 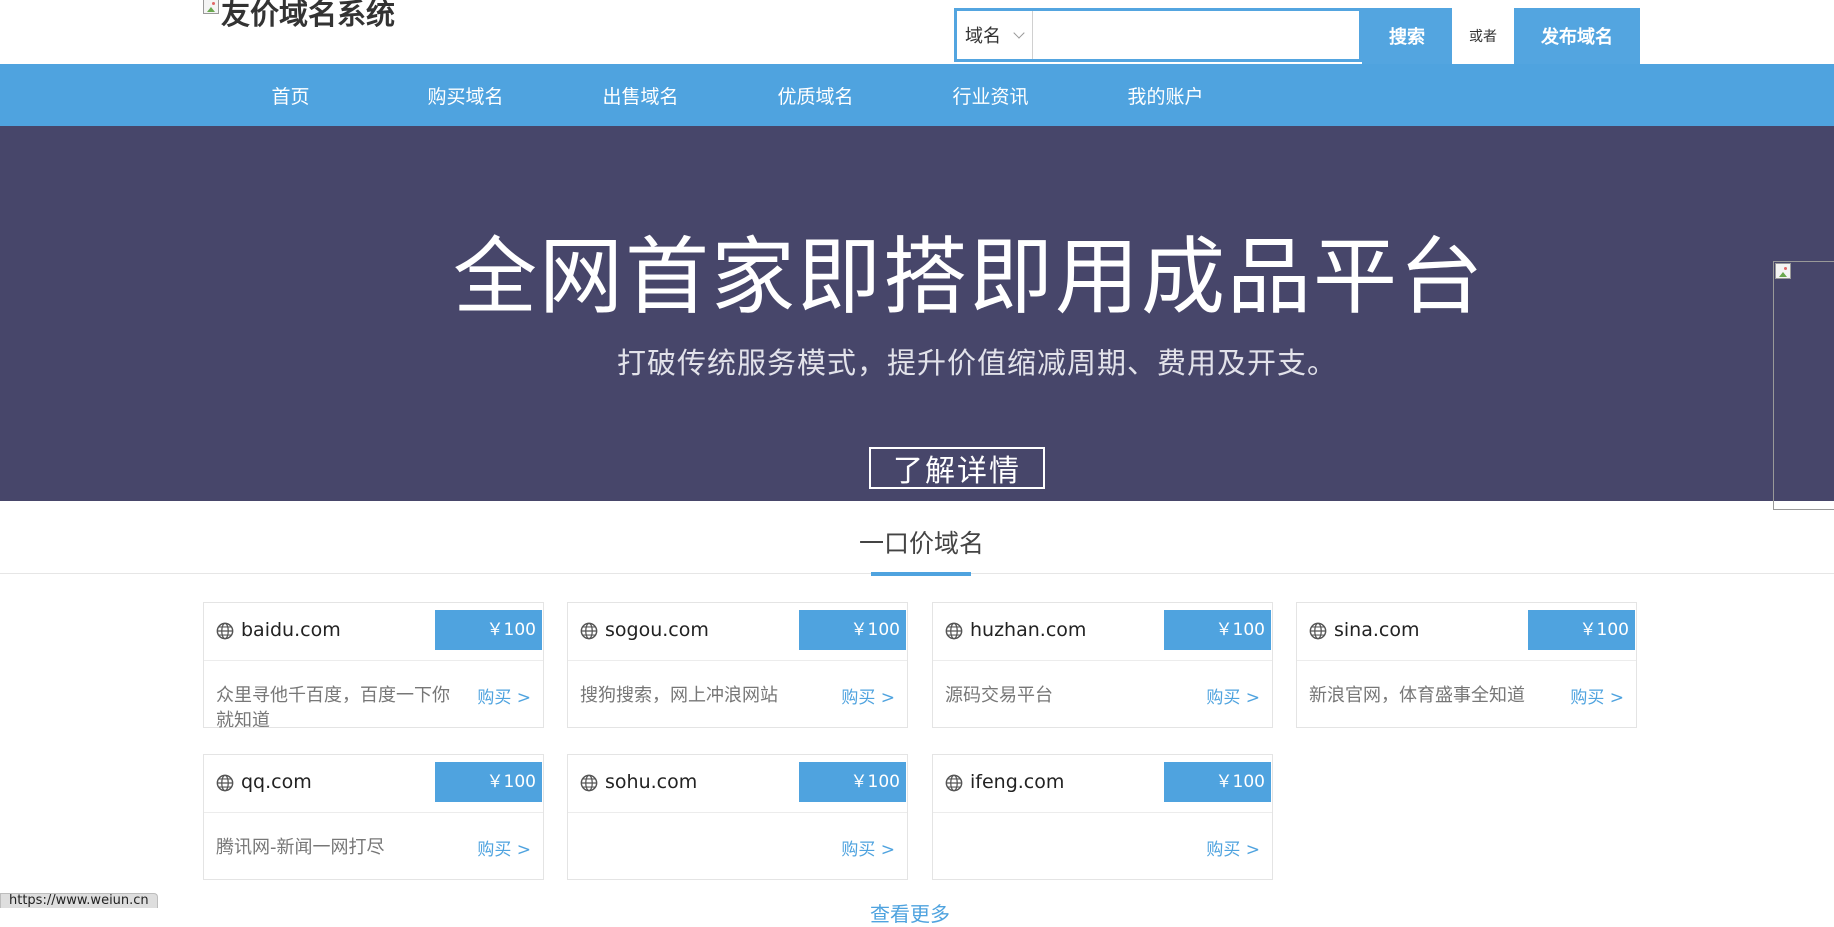 What do you see at coordinates (921, 574) in the screenshot?
I see `section-underline` at bounding box center [921, 574].